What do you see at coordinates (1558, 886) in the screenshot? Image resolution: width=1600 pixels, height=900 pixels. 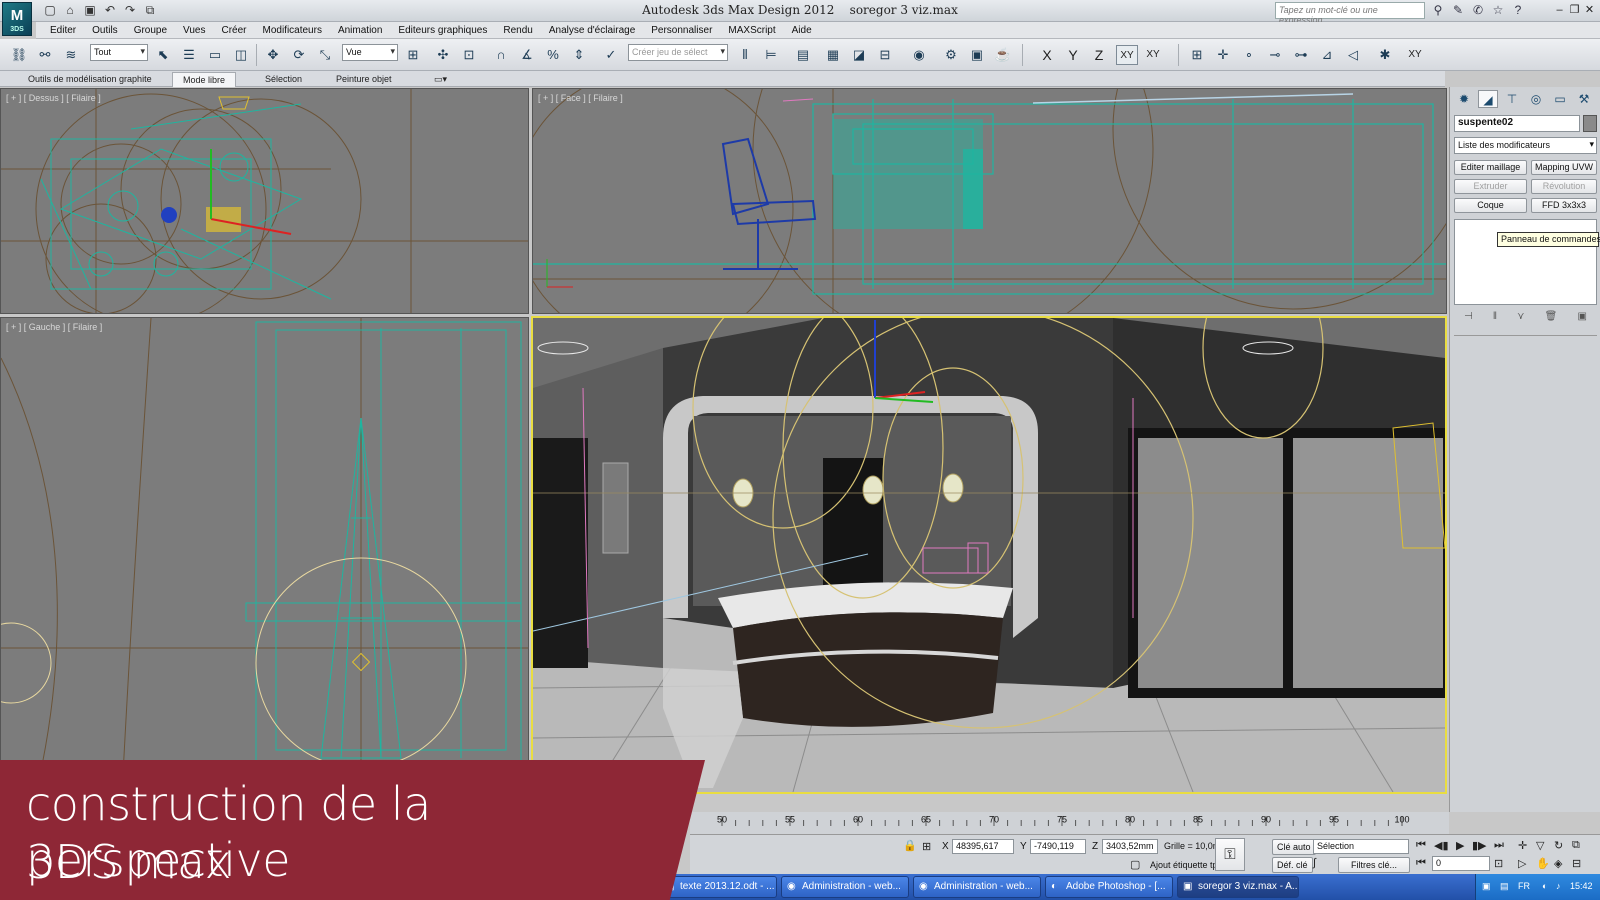 I see `volume-icon: ♪` at bounding box center [1558, 886].